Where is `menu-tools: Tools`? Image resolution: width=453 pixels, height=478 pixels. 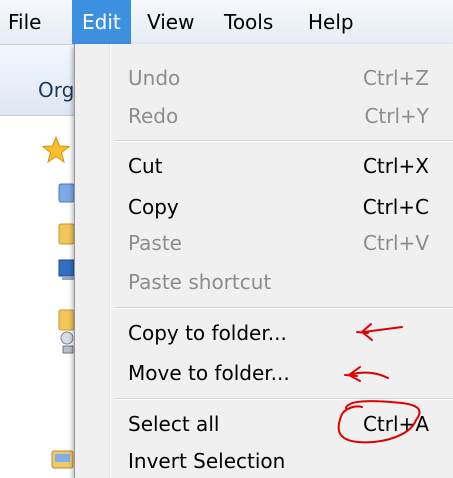 menu-tools: Tools is located at coordinates (248, 22).